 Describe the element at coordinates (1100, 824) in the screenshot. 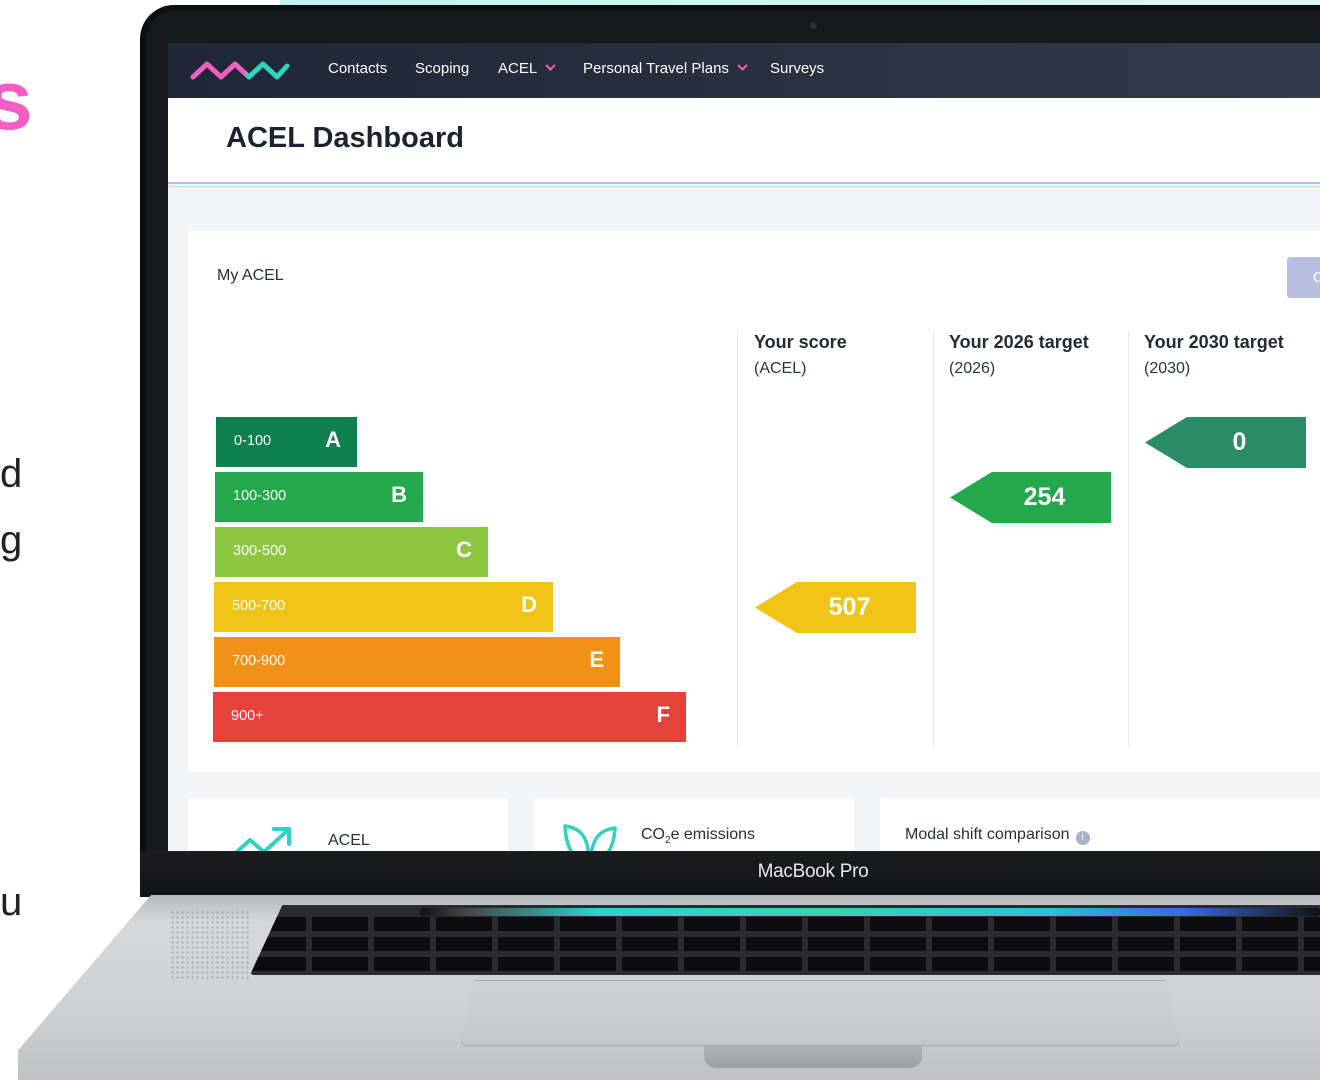

I see `modal-shift-card: Modal shift comparison i` at that location.